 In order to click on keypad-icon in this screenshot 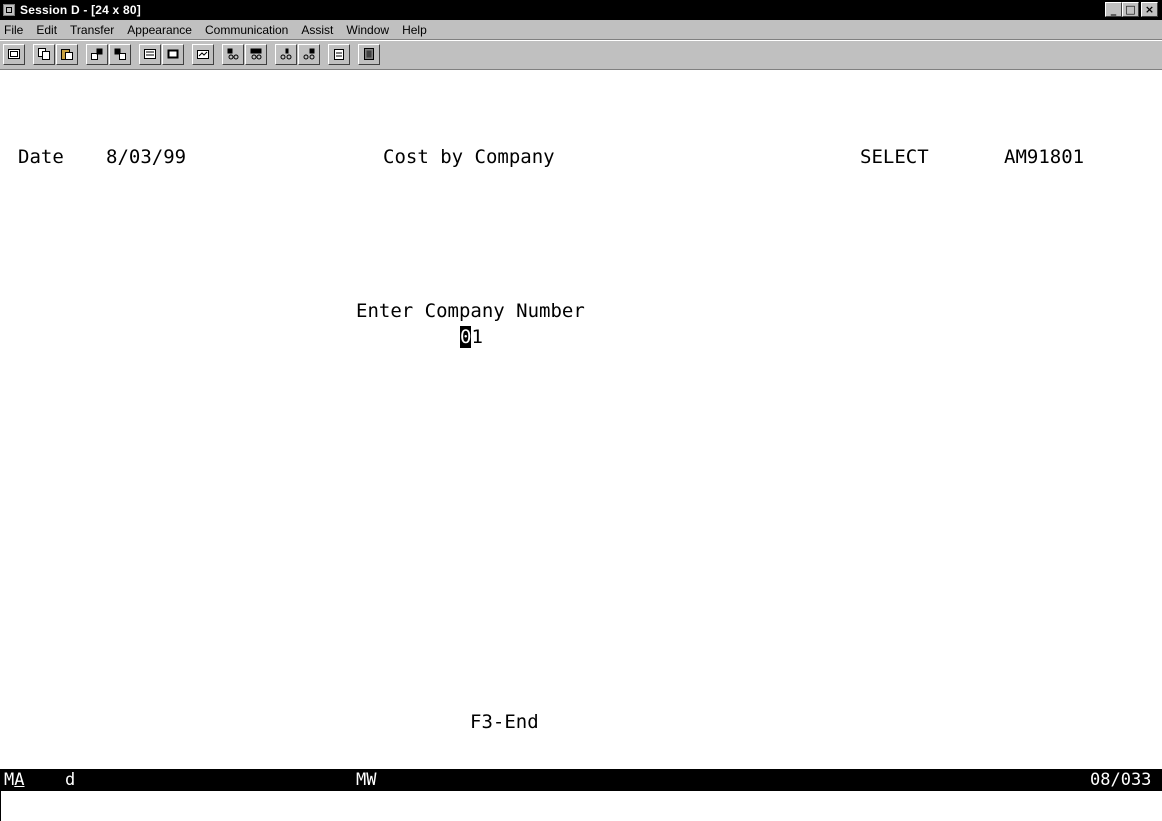, I will do `click(150, 54)`.